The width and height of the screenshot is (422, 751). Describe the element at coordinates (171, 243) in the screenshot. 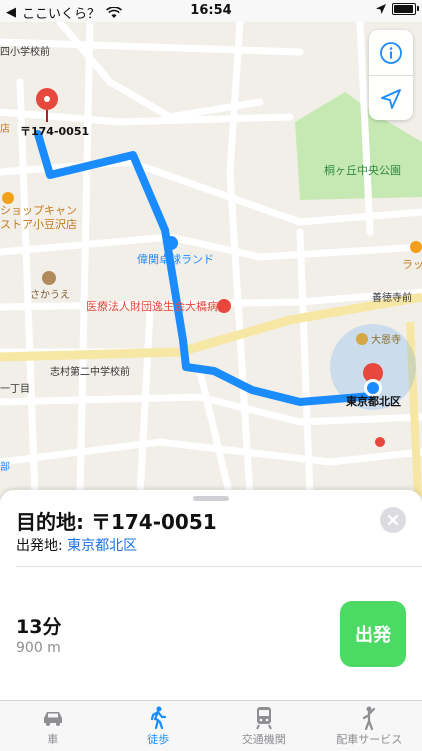

I see `sports-poi-icon` at that location.